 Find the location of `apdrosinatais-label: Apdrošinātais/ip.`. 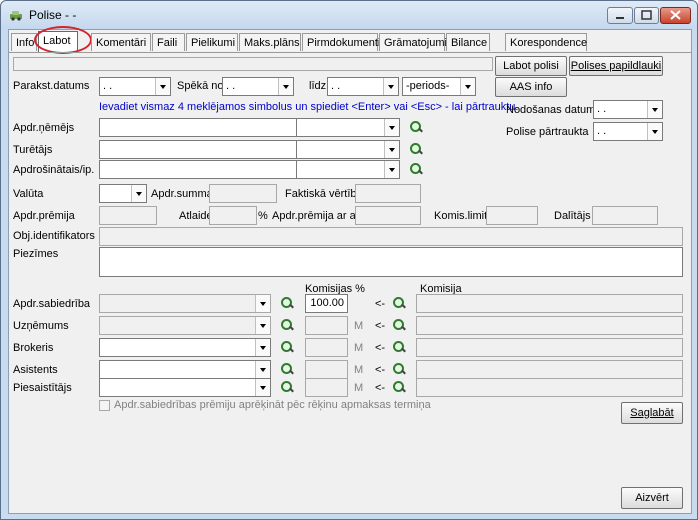

apdrosinatais-label: Apdrošinātais/ip. is located at coordinates (54, 170).